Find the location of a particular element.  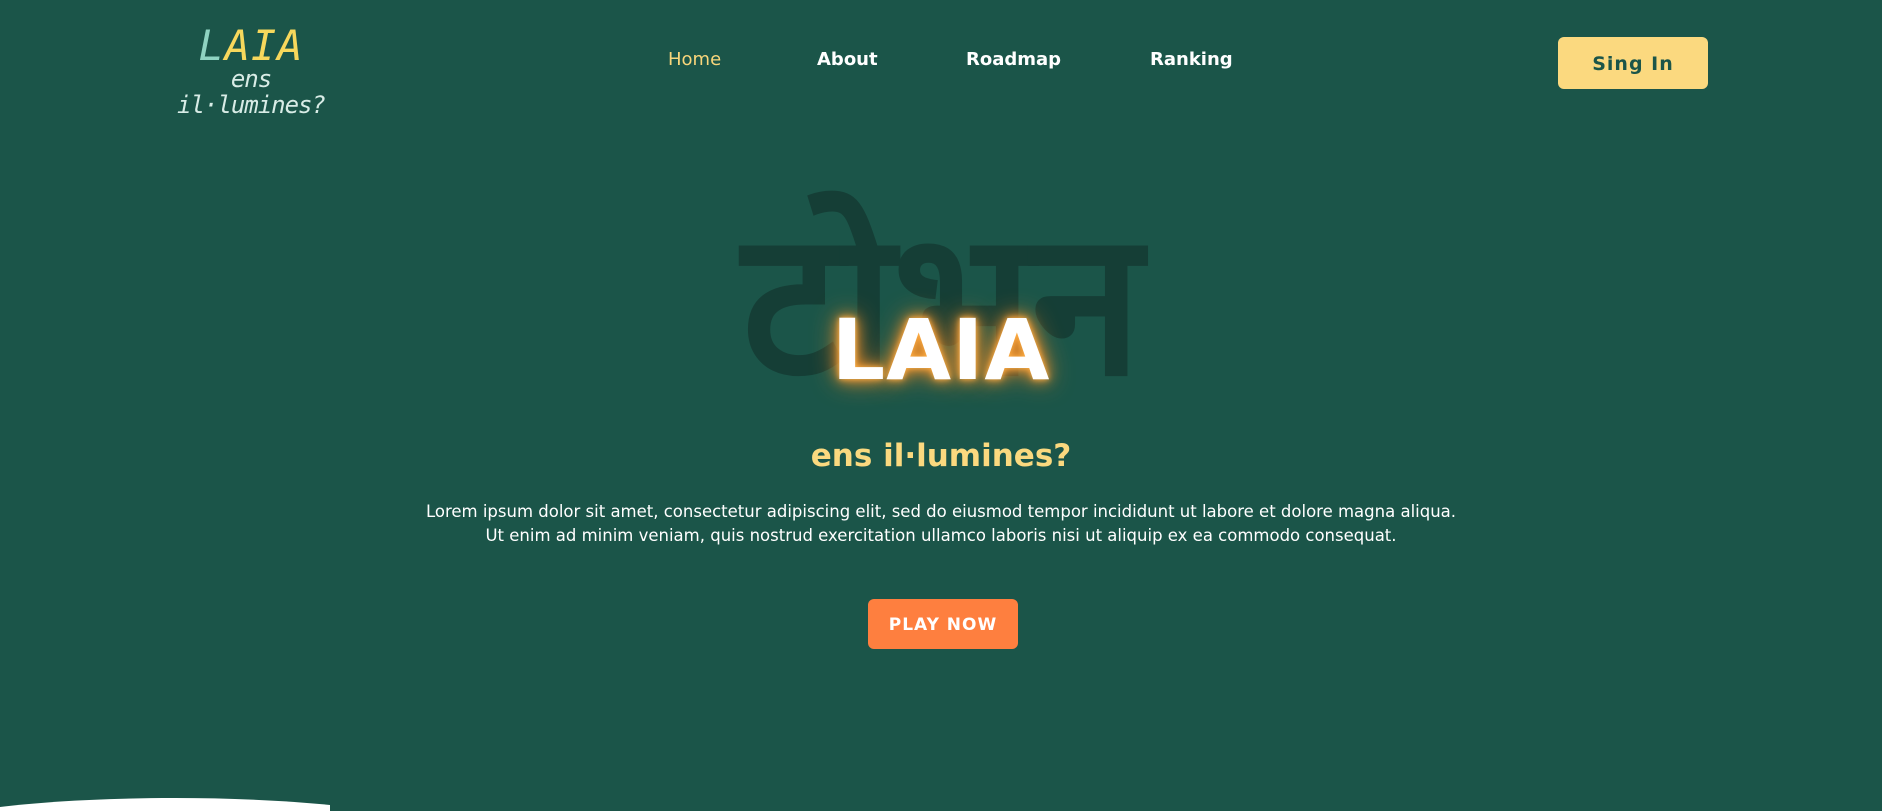

nav-item-roadmap: Roadmap is located at coordinates (1013, 59).